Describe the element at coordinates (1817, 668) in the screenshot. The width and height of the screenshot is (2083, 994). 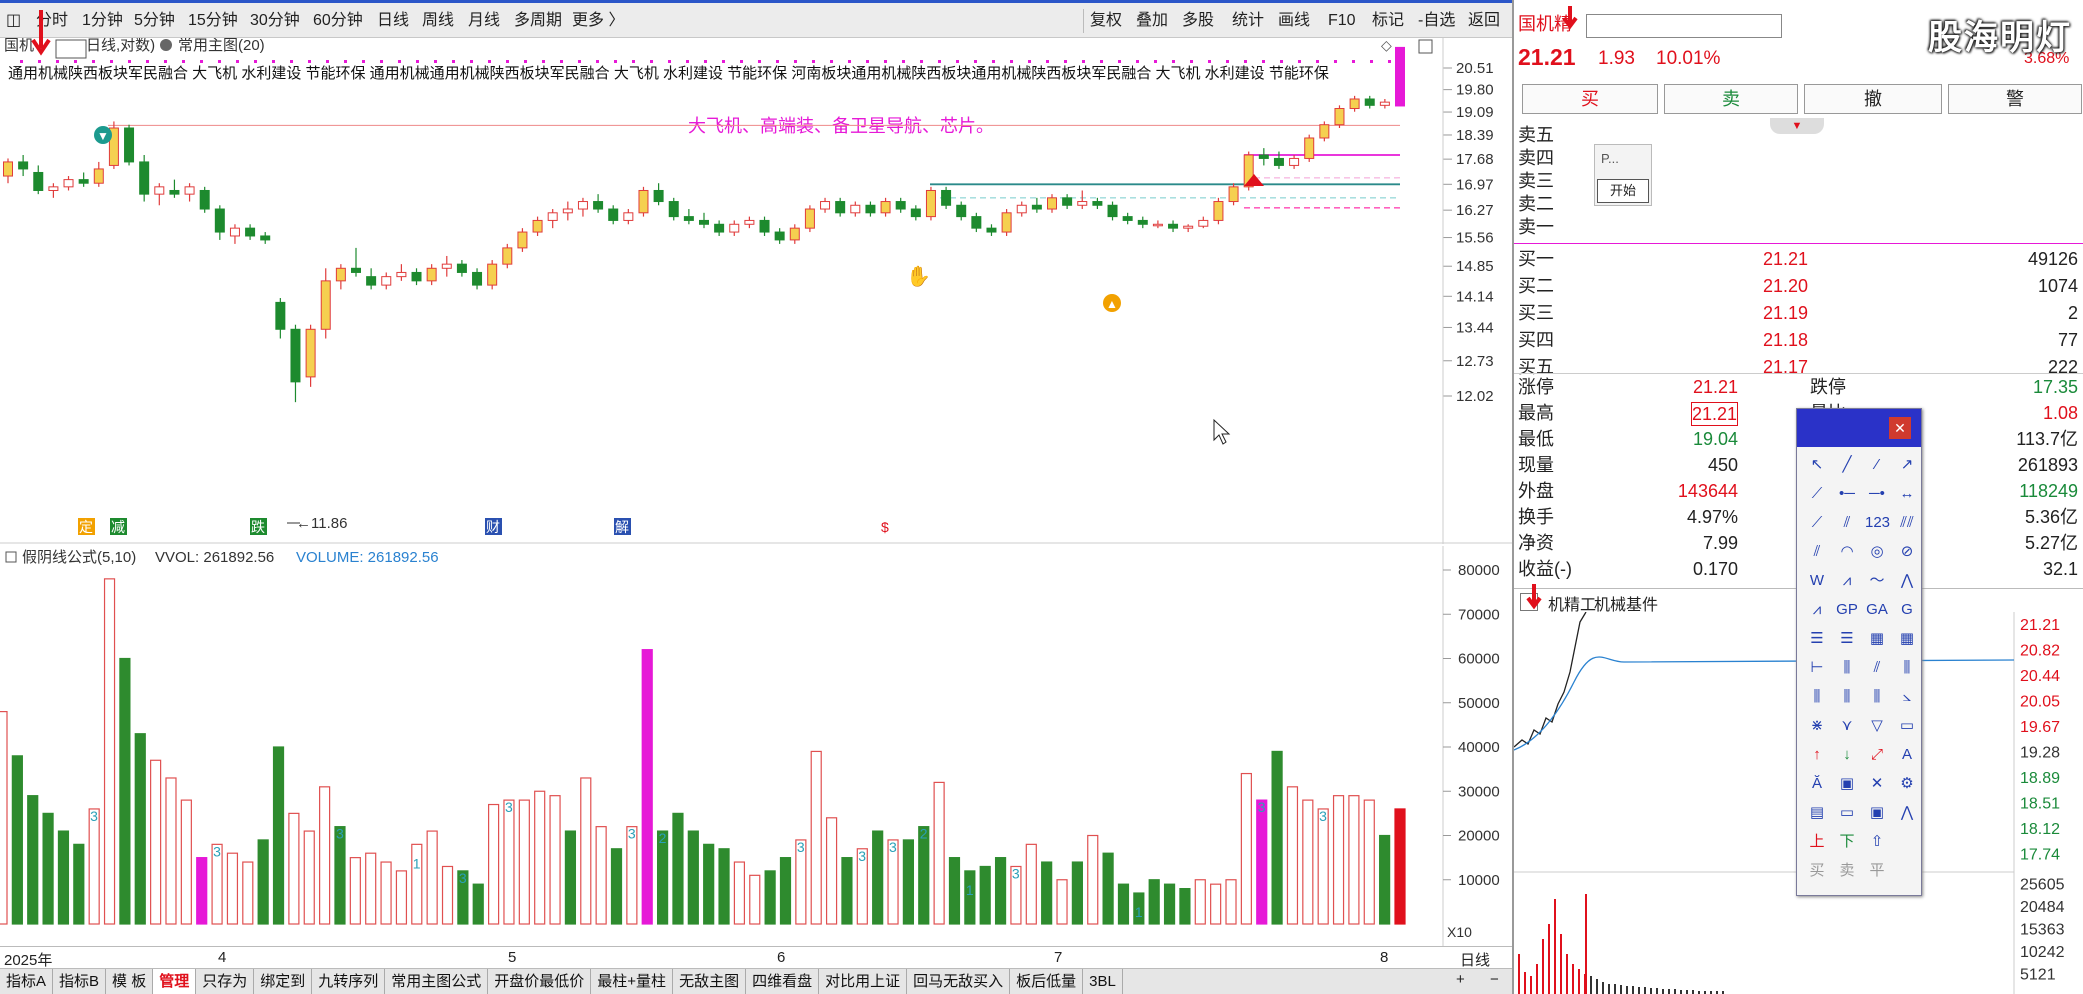
I see `drawing-tool-icon: ⊢` at that location.